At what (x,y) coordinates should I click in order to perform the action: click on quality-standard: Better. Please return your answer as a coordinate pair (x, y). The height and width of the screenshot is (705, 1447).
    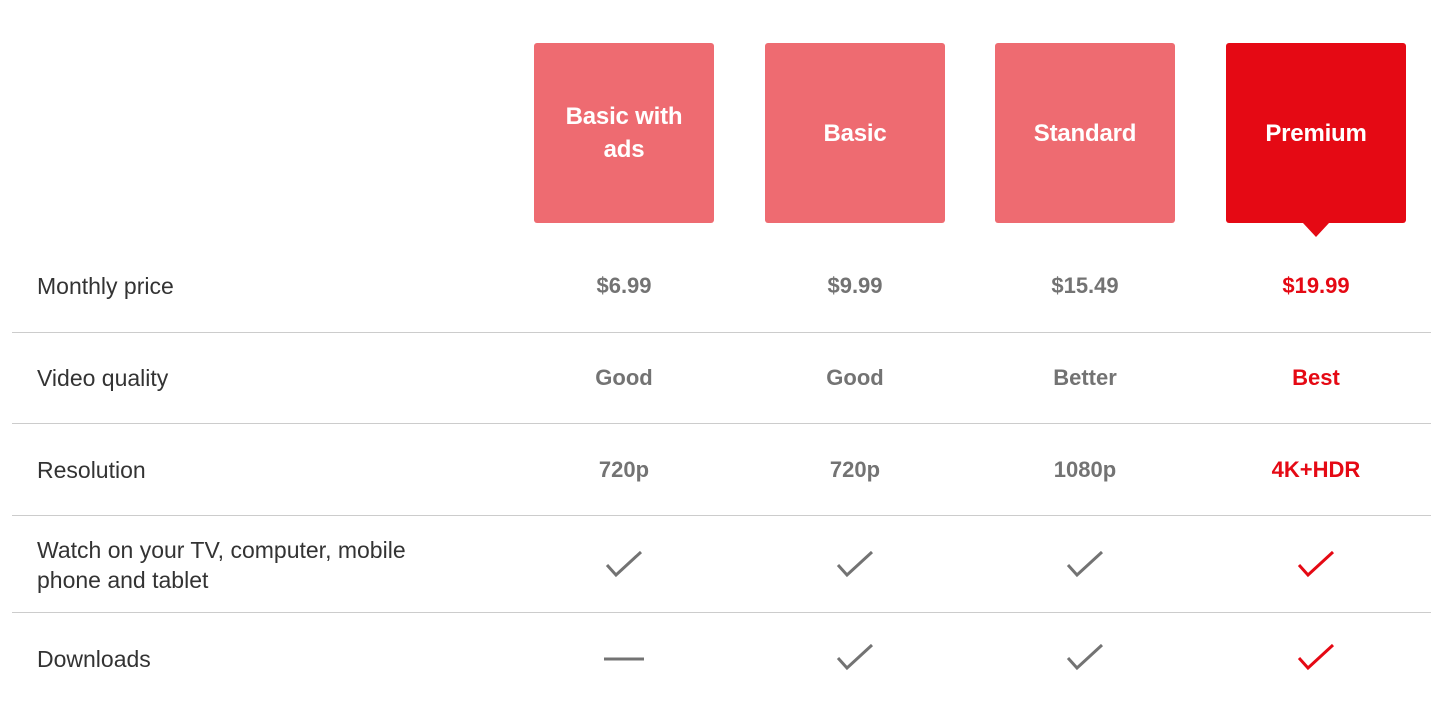
    Looking at the image, I should click on (1085, 377).